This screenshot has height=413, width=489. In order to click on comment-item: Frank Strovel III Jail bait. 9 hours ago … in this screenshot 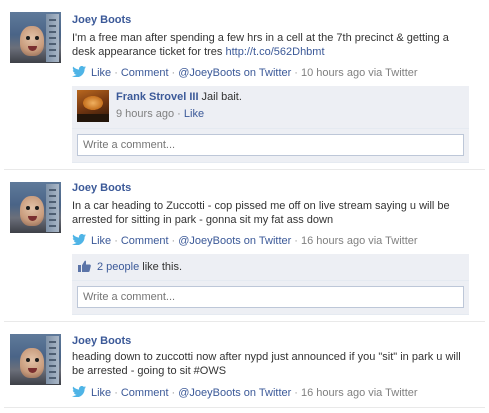, I will do `click(270, 107)`.